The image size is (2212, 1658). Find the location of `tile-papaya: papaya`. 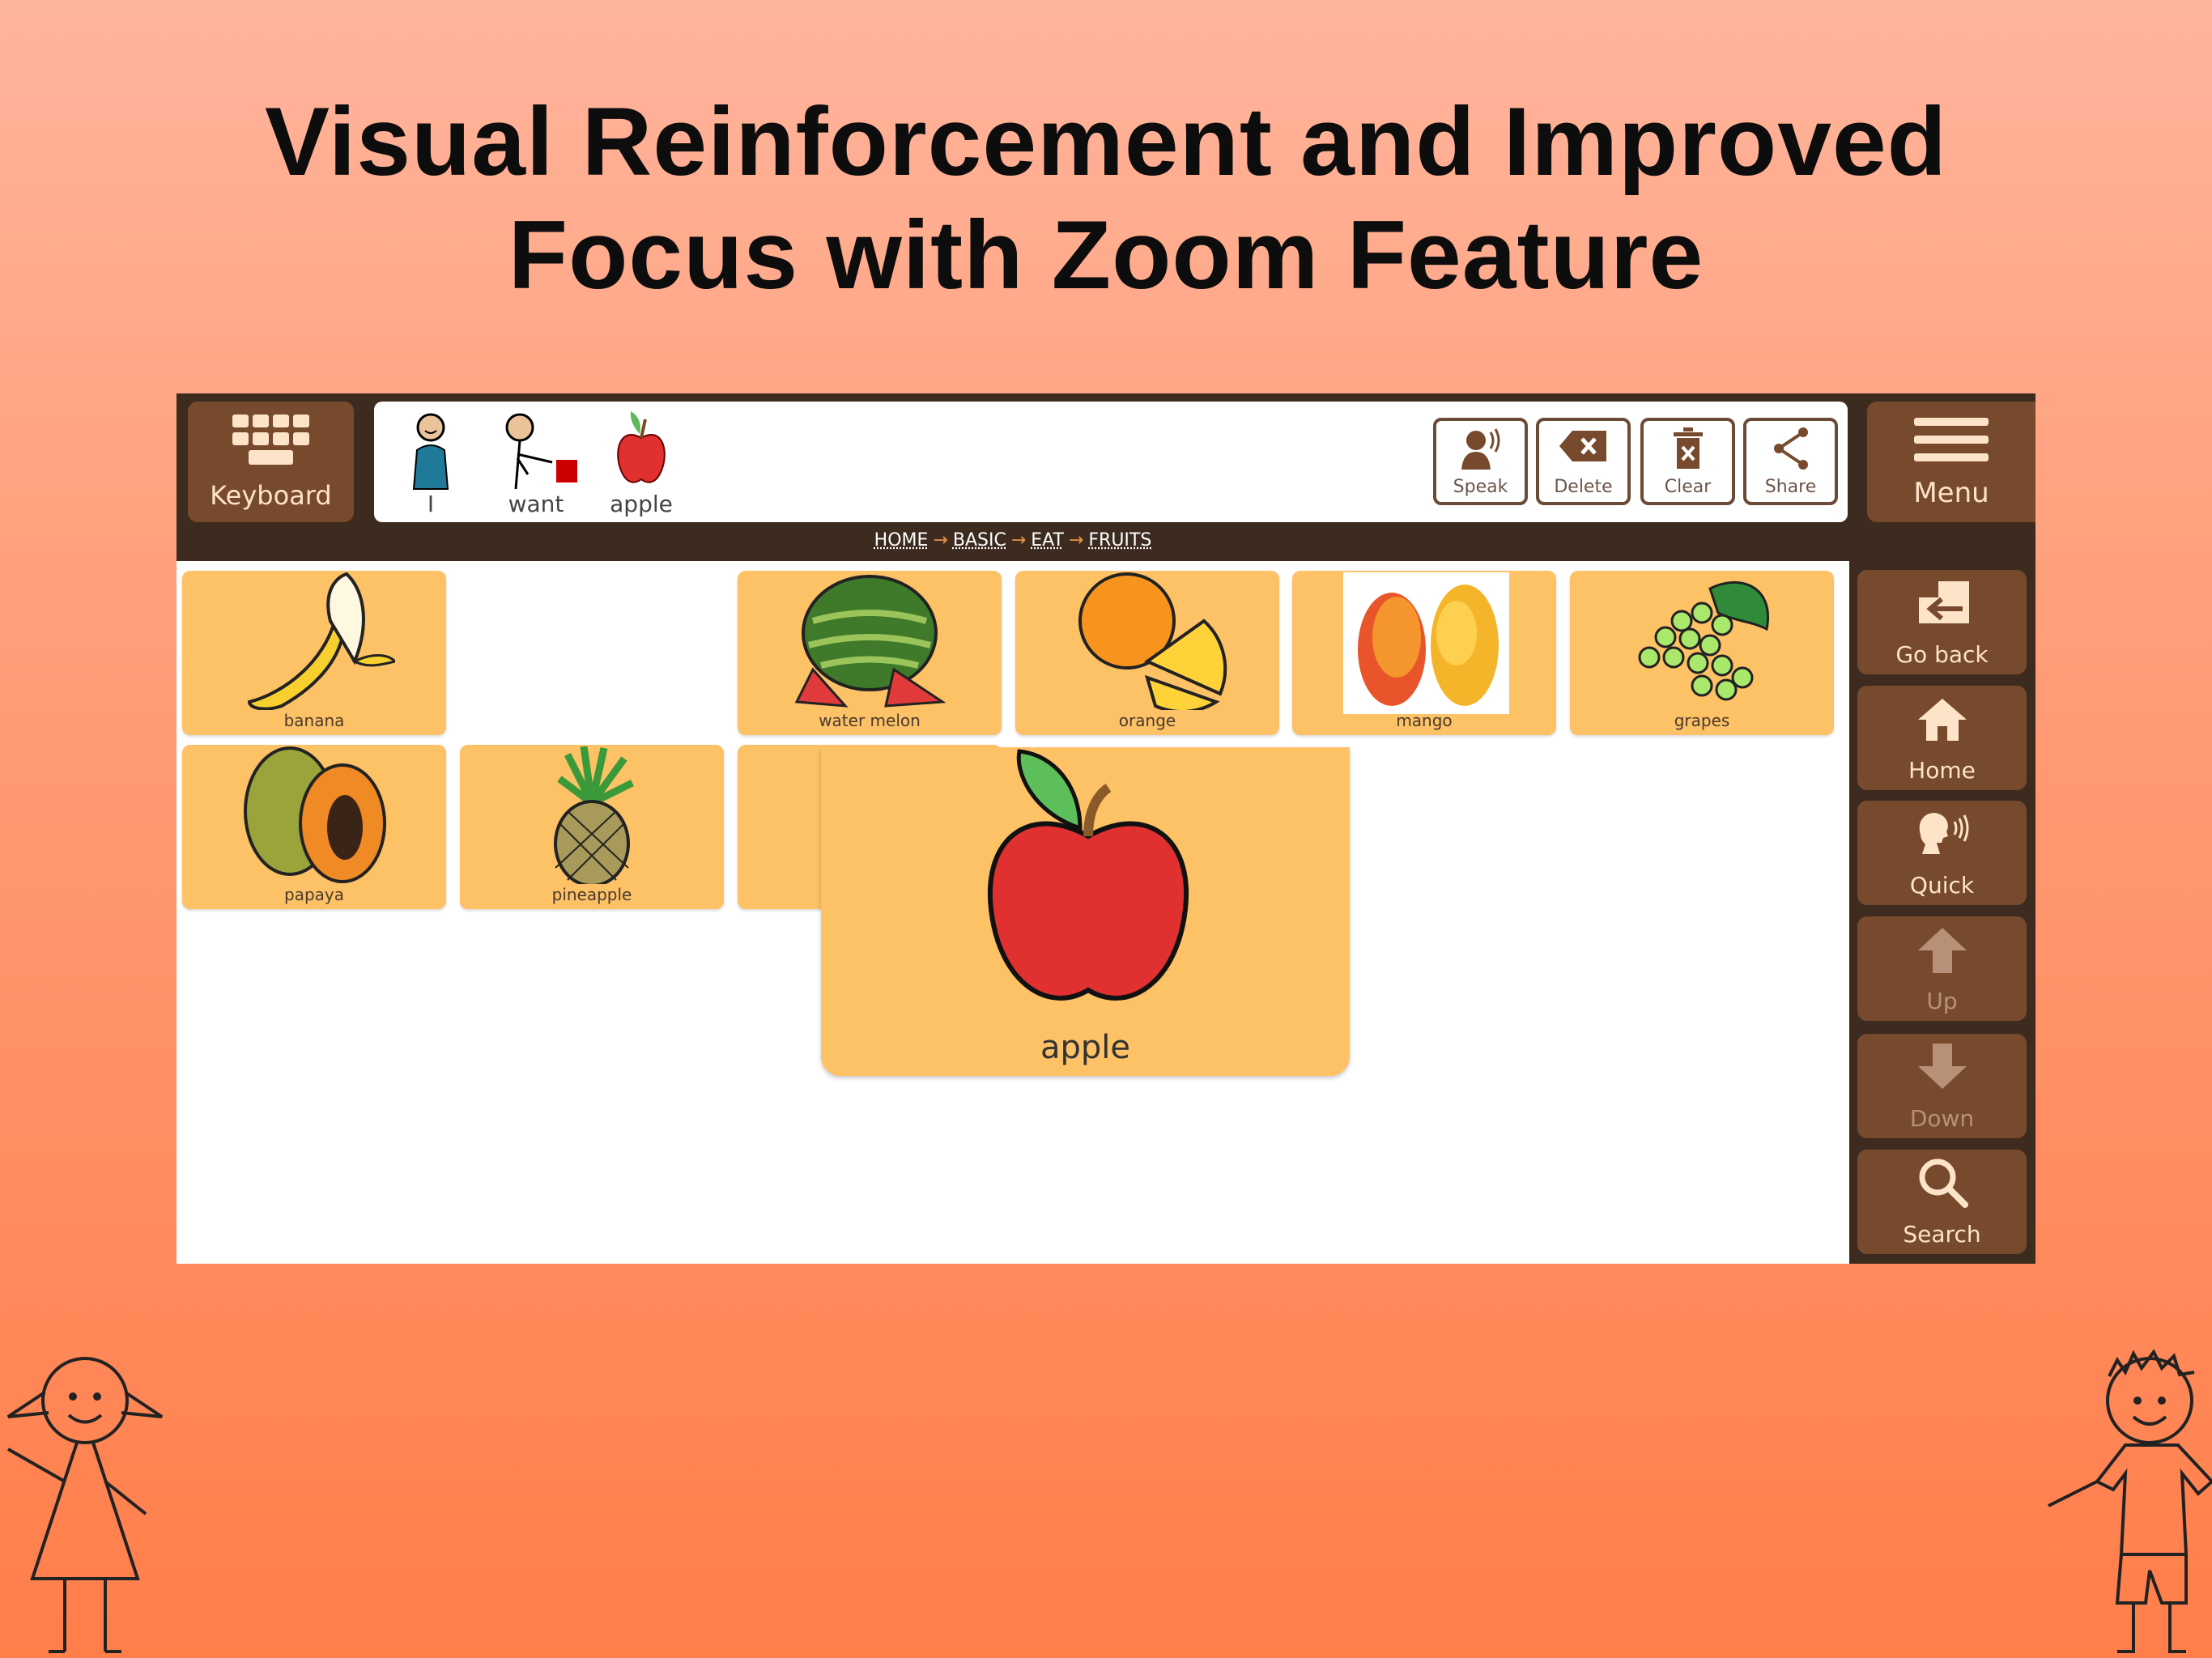

tile-papaya: papaya is located at coordinates (314, 827).